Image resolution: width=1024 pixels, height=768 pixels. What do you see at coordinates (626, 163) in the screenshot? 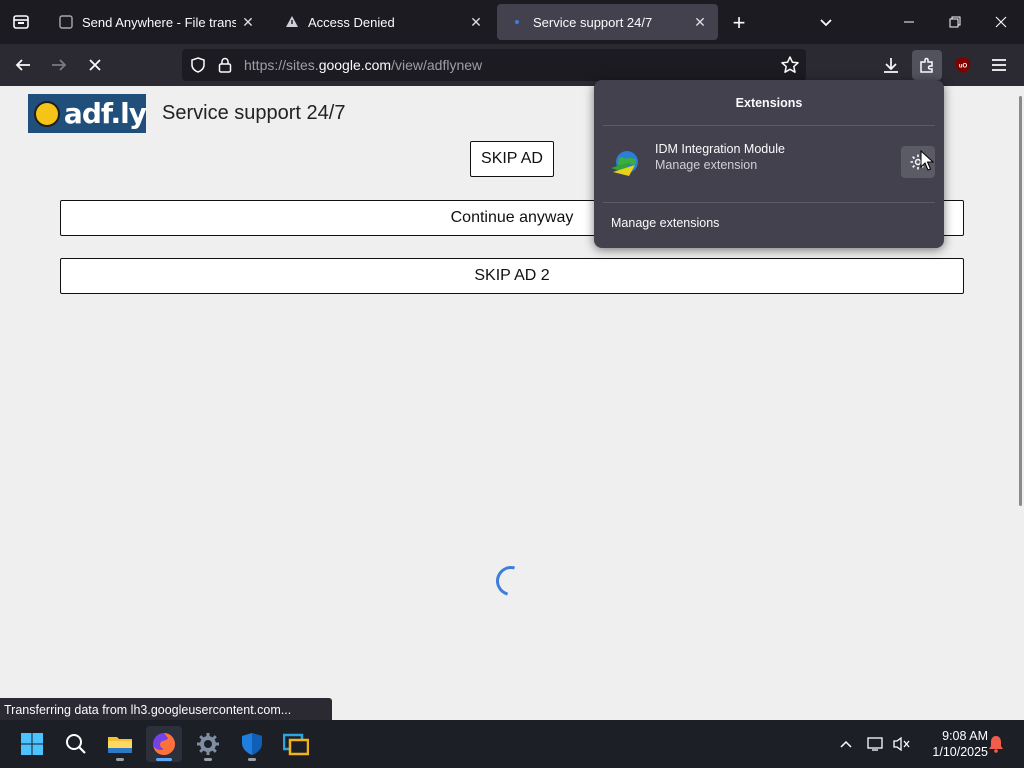
I see `idm-globe-icon` at bounding box center [626, 163].